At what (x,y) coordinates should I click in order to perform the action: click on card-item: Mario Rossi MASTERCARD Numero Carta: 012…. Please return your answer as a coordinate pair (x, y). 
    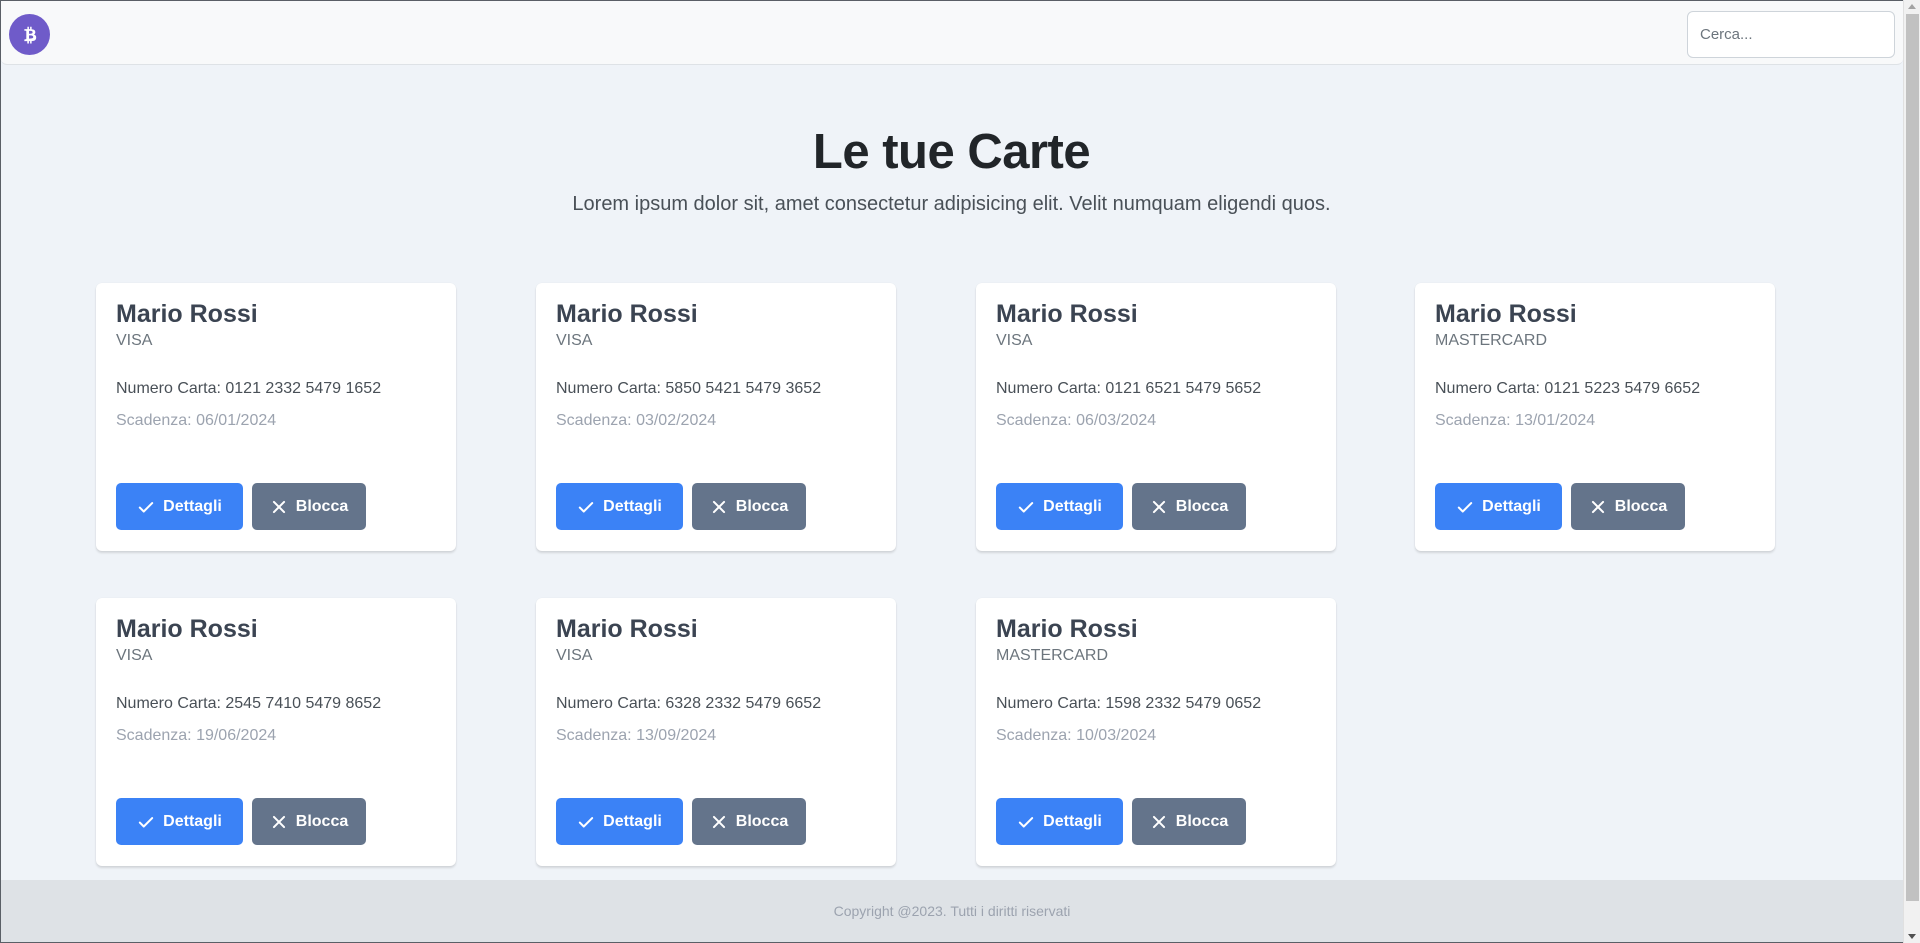
    Looking at the image, I should click on (1595, 417).